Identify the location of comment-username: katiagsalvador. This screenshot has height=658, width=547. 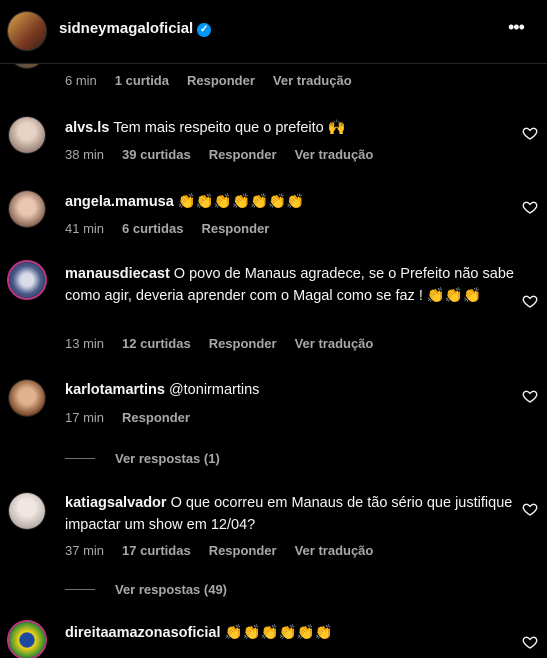
(116, 503).